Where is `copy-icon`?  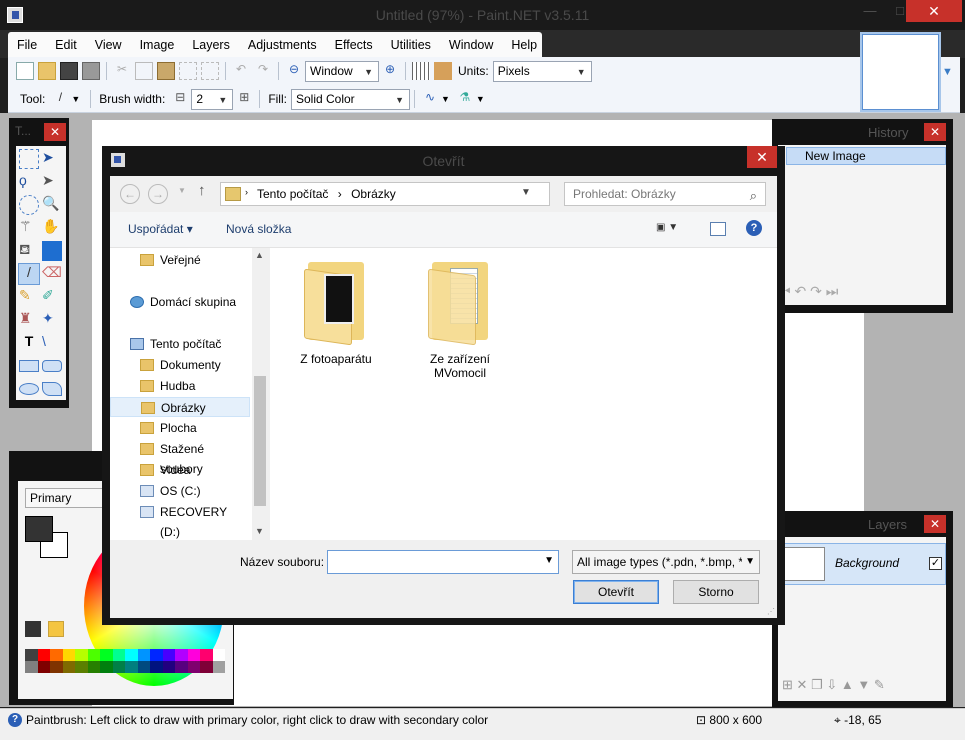
copy-icon is located at coordinates (144, 71).